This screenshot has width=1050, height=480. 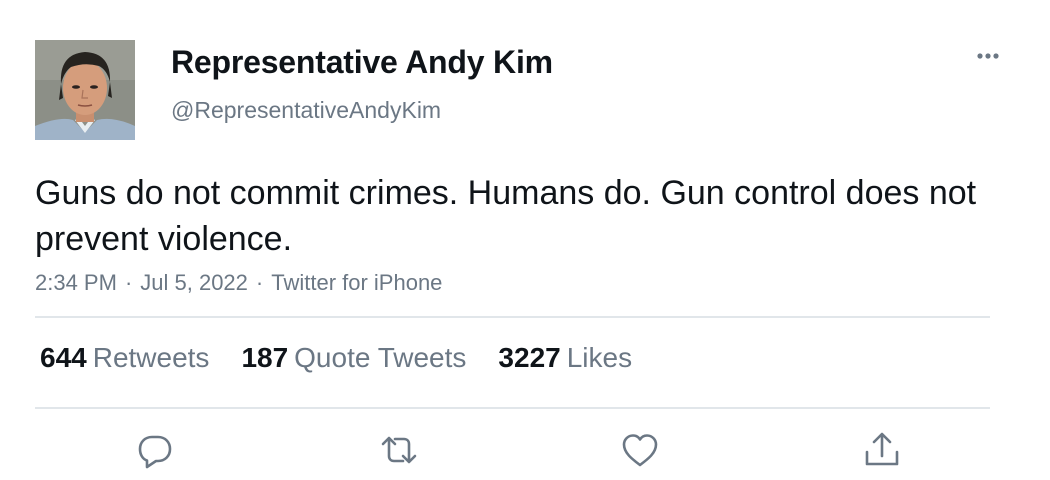 I want to click on tweet-stats: 644 Retweets 187 Quote Tweets 3227 Likes, so click(x=352, y=358).